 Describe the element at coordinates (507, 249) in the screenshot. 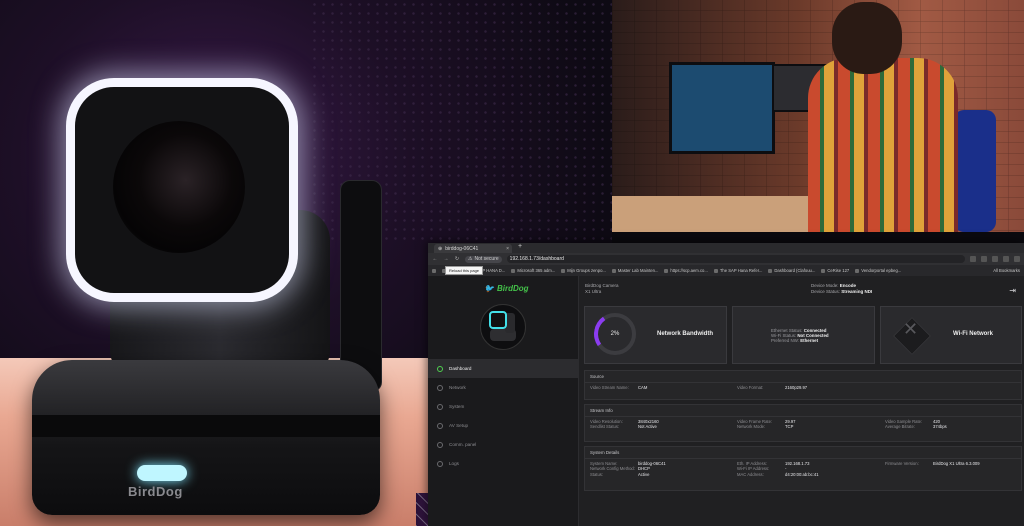

I see `tab-close-icon: ×` at that location.